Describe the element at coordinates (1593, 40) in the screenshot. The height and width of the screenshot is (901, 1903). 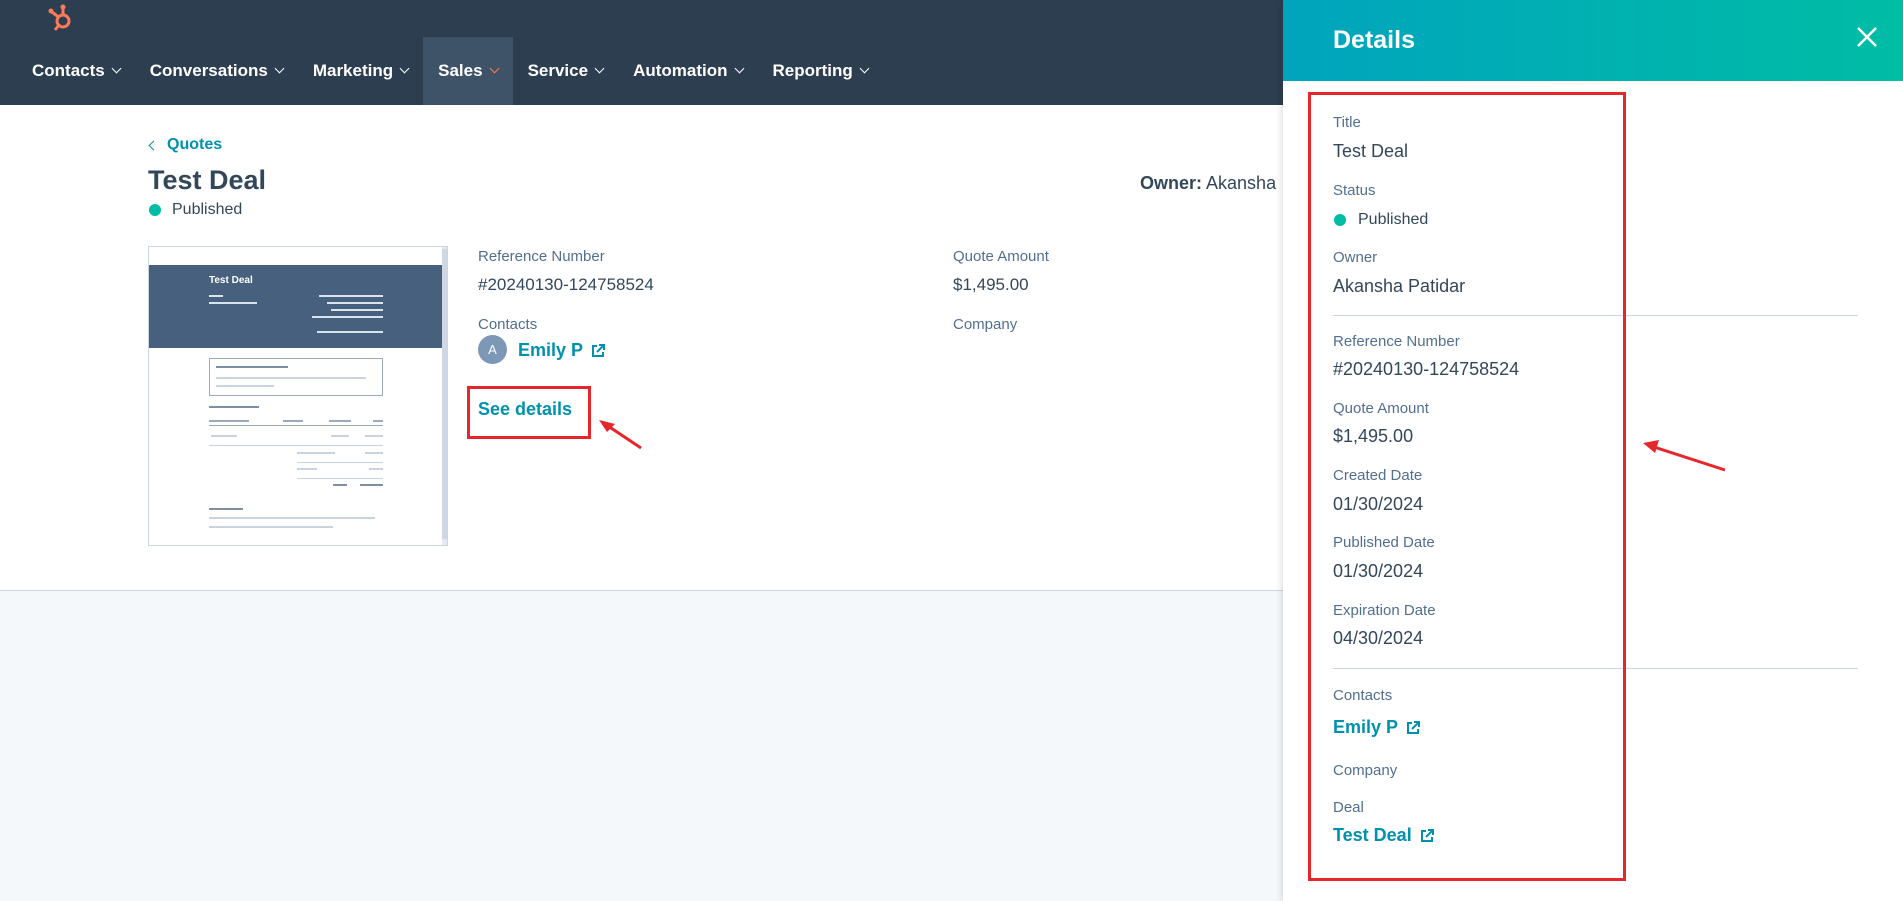
I see `details-panel-header: Details` at that location.